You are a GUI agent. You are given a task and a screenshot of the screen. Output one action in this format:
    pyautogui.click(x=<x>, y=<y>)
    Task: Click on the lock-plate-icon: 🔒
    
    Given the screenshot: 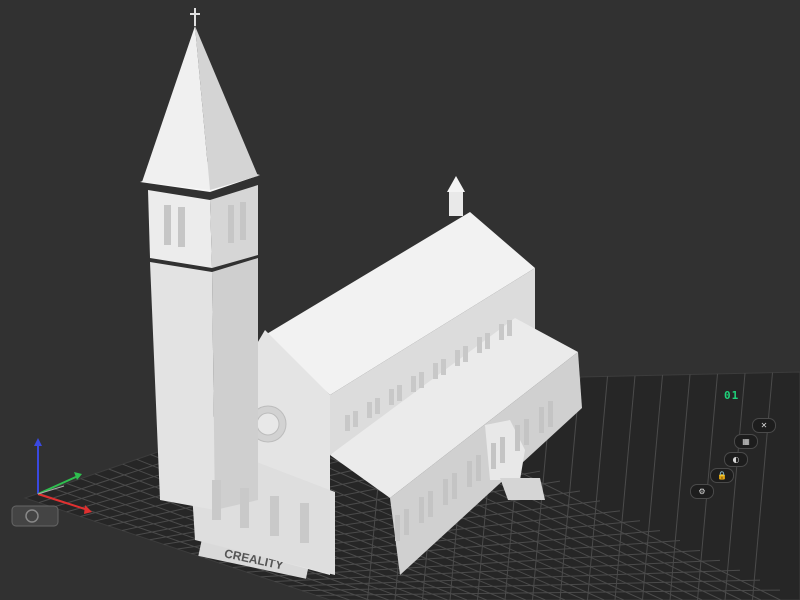 What is the action you would take?
    pyautogui.click(x=722, y=475)
    